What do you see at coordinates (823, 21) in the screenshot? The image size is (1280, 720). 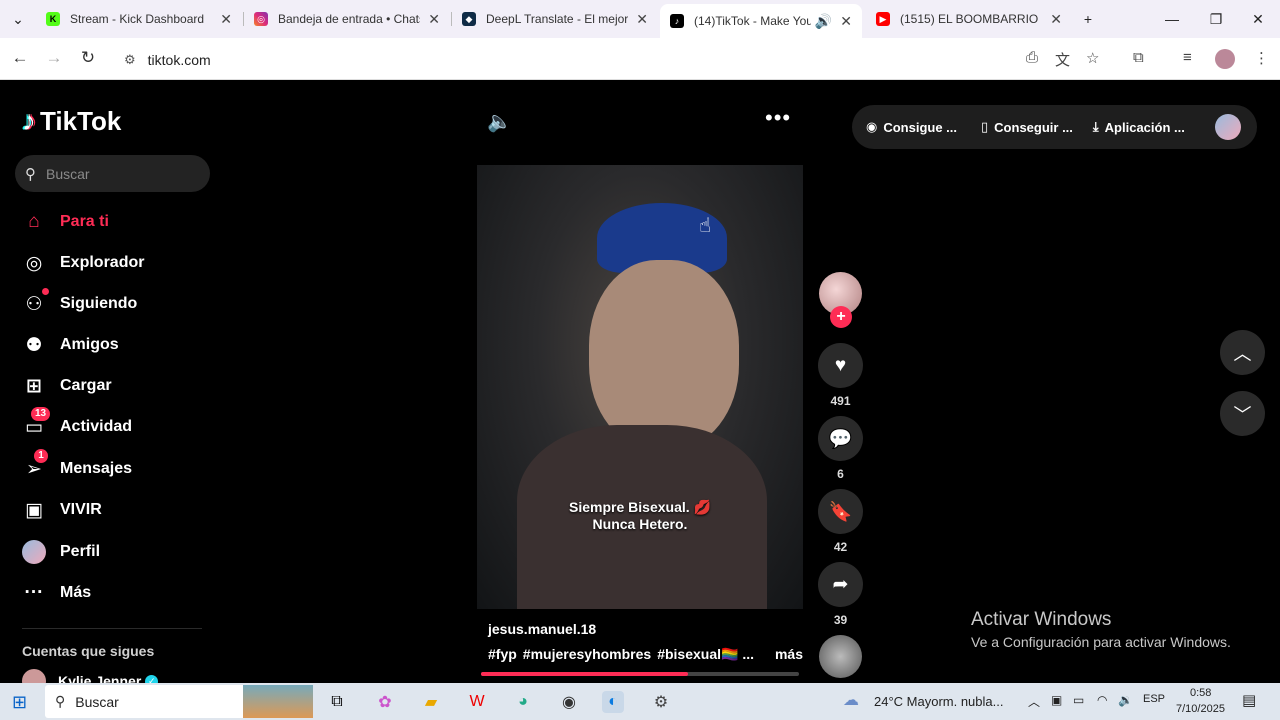 I see `speaker-icon: 🔊` at bounding box center [823, 21].